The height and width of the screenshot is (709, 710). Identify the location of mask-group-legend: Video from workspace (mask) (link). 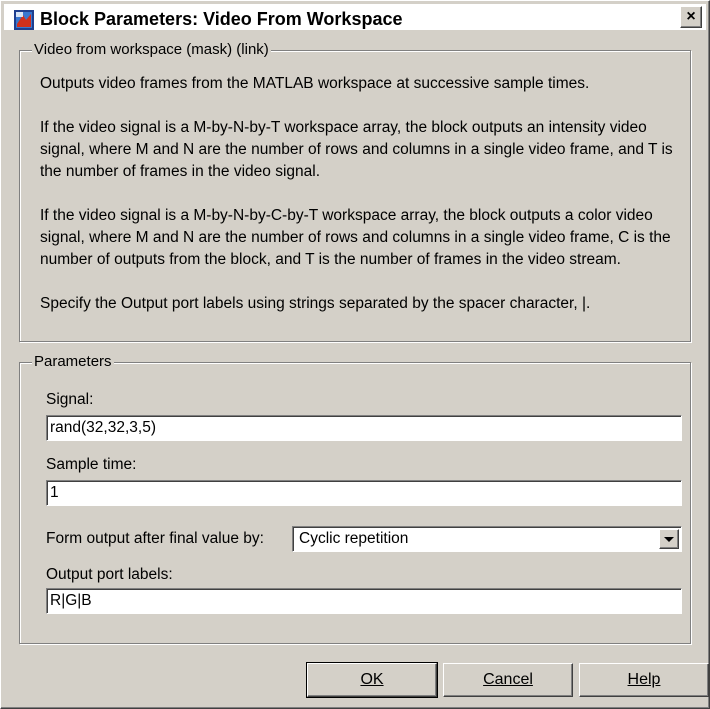
(151, 49).